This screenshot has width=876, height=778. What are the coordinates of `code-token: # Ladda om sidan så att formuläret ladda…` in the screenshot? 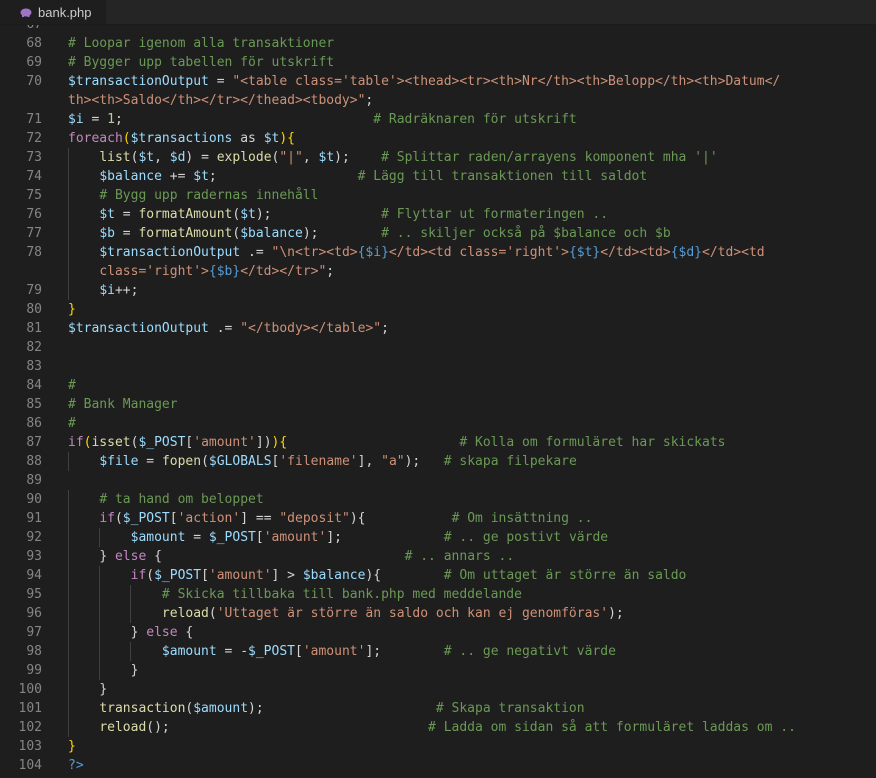 It's located at (612, 727).